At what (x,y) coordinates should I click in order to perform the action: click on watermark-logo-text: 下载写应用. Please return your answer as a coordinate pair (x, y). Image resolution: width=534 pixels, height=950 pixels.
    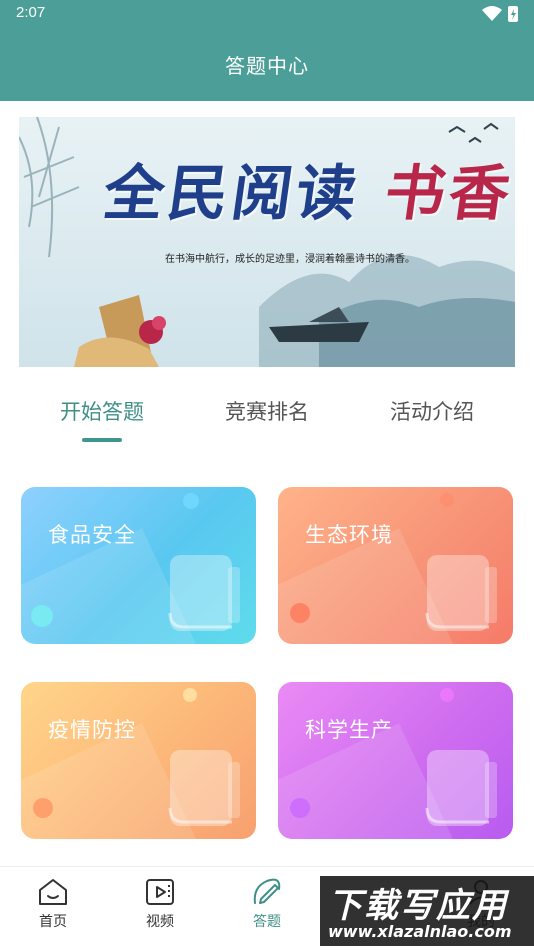
    Looking at the image, I should click on (418, 906).